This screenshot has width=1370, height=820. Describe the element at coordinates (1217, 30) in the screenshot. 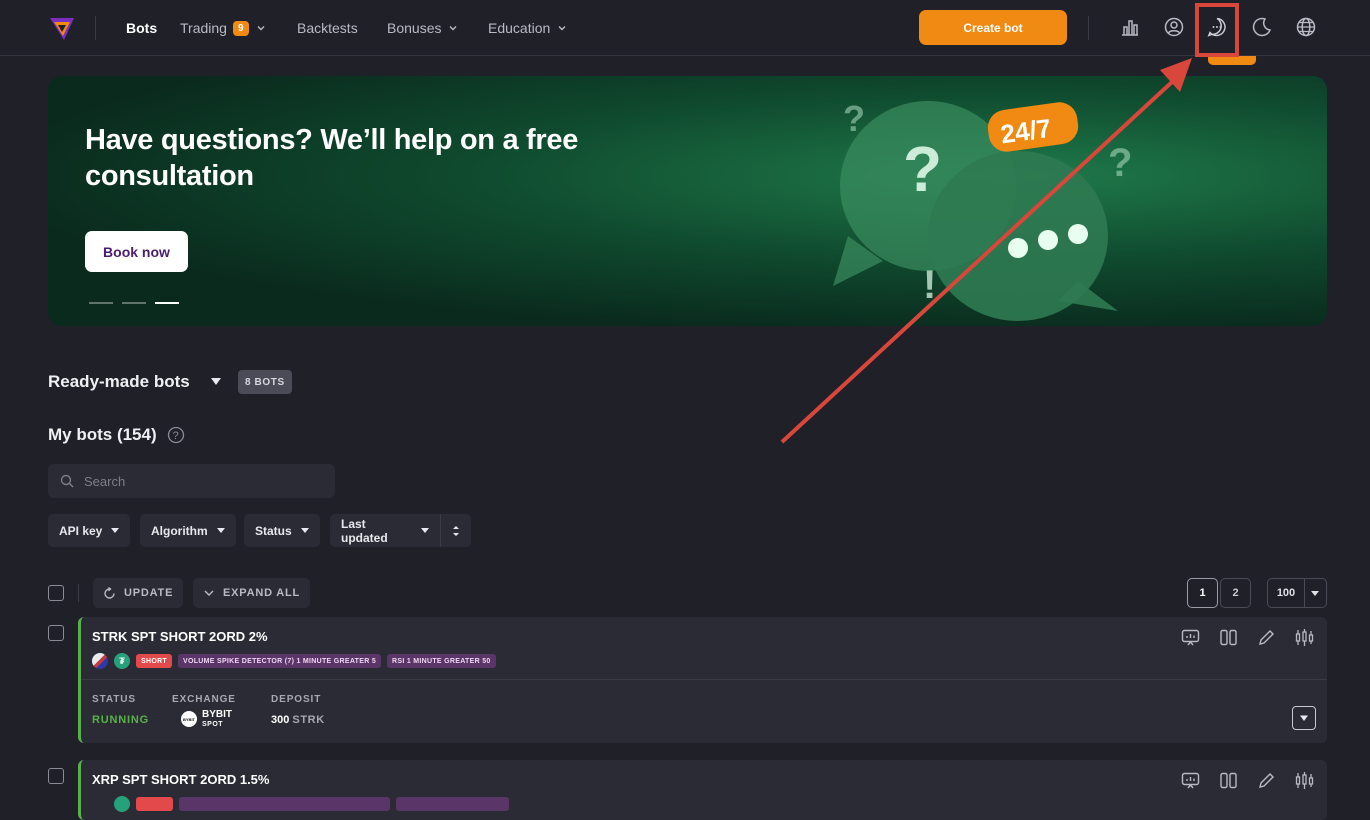

I see `annotation-highlight-box` at that location.